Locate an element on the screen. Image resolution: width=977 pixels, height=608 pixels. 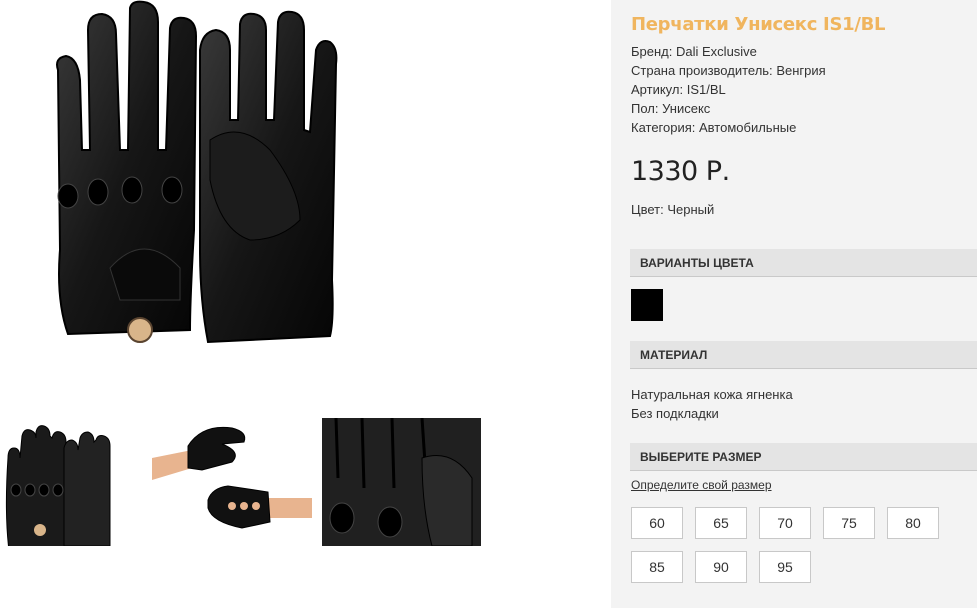
spec-country: Страна производитель: Венгрия is located at coordinates (728, 70).